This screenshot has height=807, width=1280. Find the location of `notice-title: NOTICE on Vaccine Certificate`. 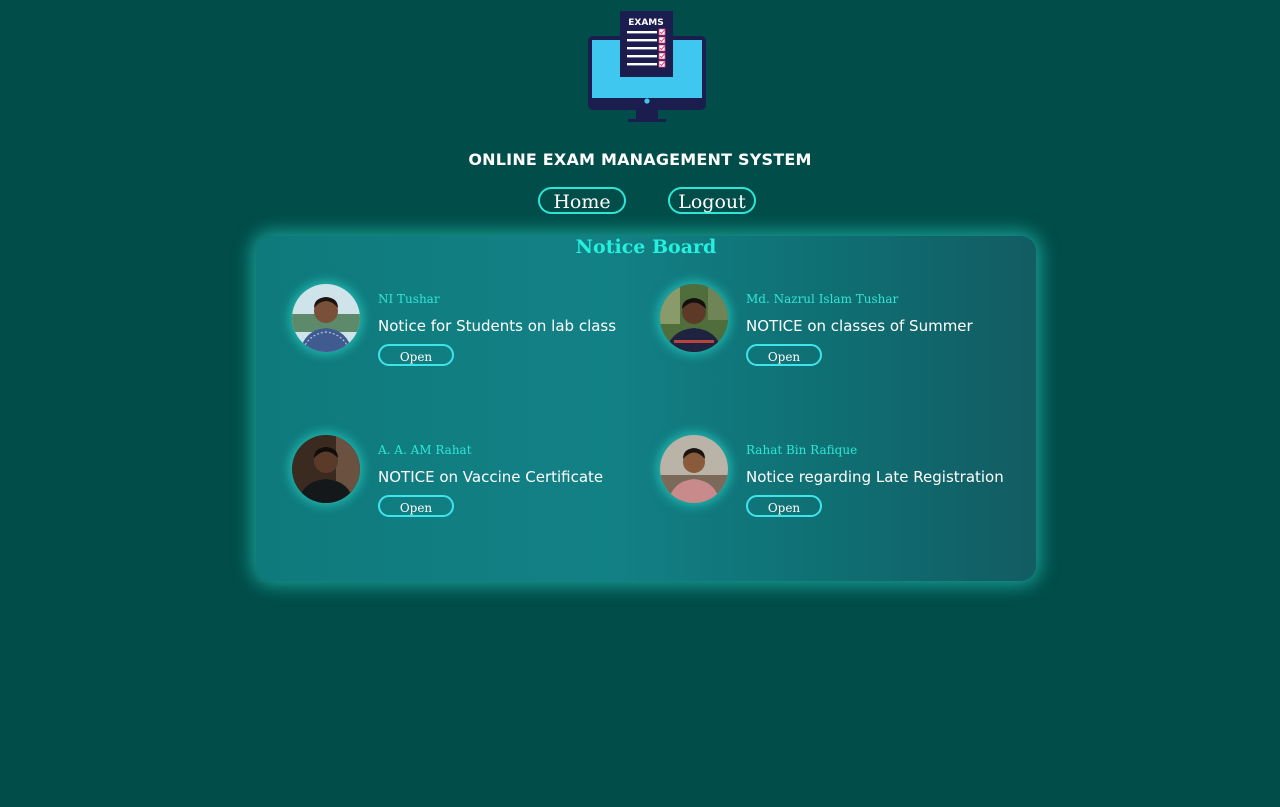

notice-title: NOTICE on Vaccine Certificate is located at coordinates (491, 477).